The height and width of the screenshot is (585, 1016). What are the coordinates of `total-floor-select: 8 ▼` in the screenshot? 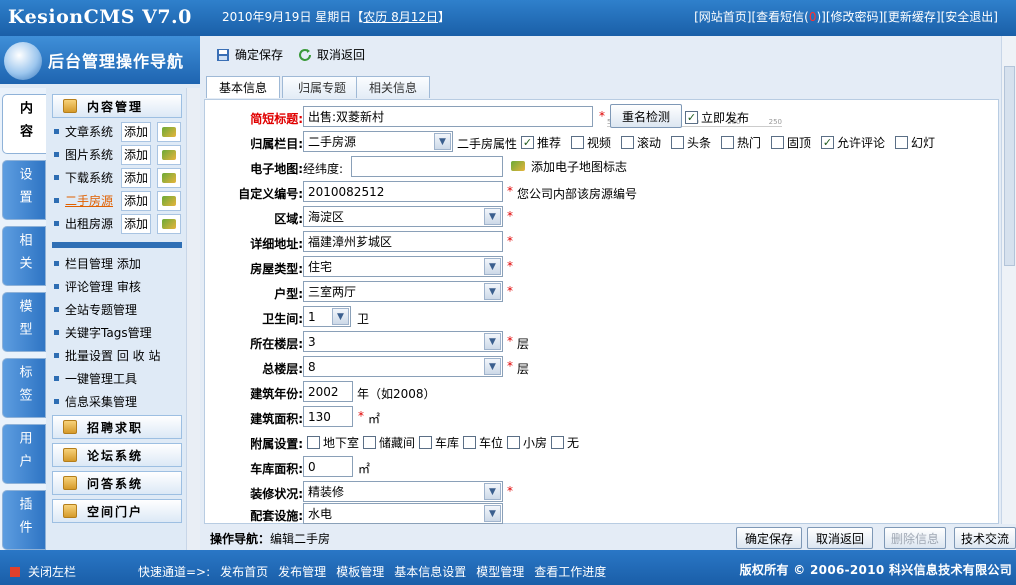 It's located at (403, 366).